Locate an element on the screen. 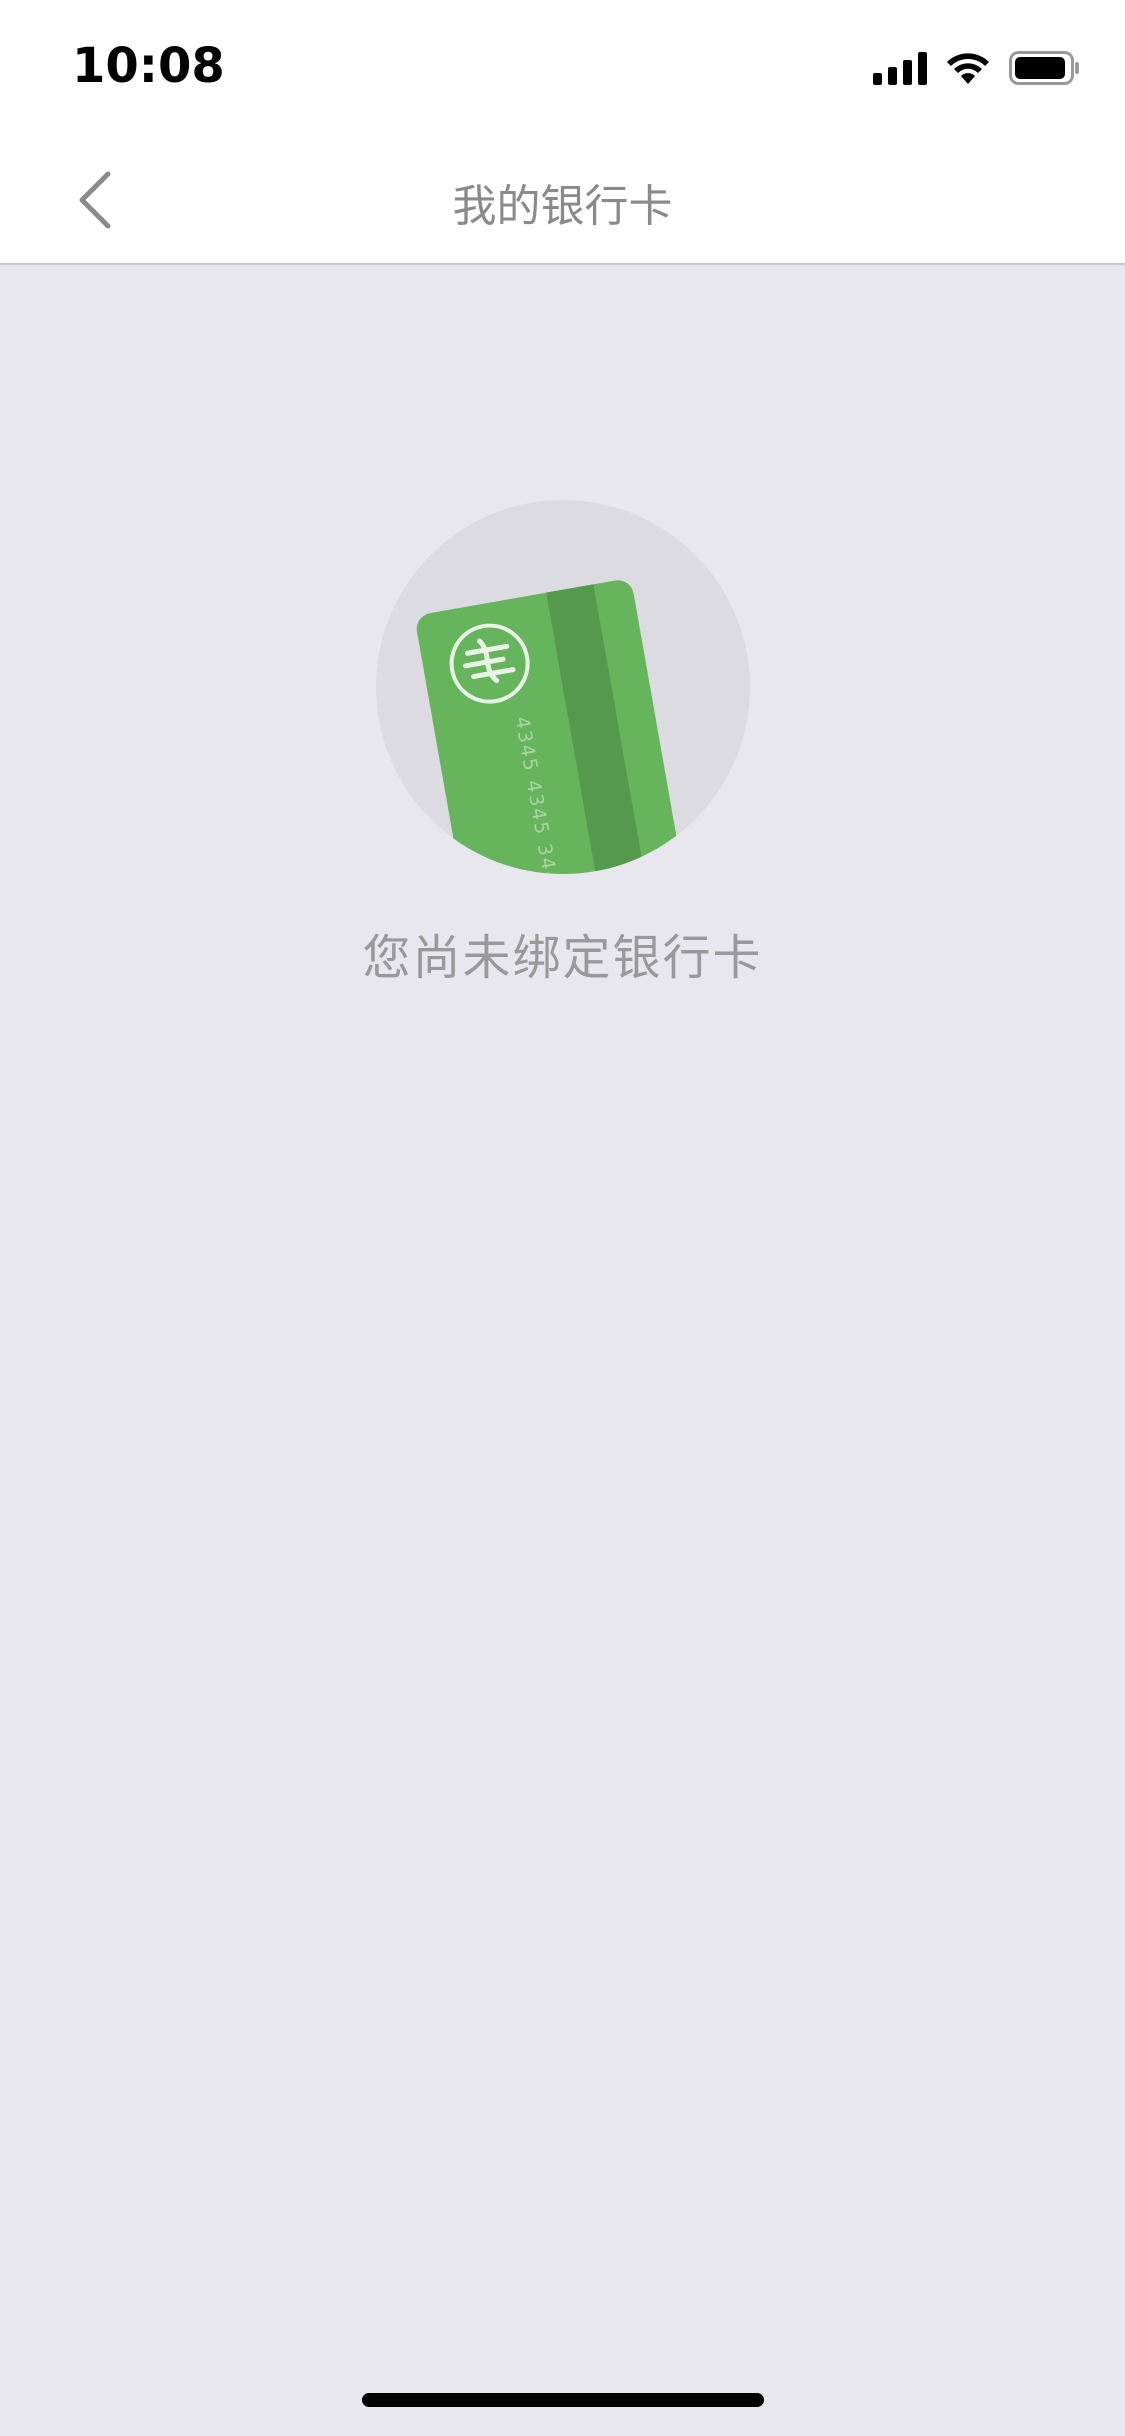 The height and width of the screenshot is (2436, 1125). nav-bar: 我的银行卡 is located at coordinates (562, 198).